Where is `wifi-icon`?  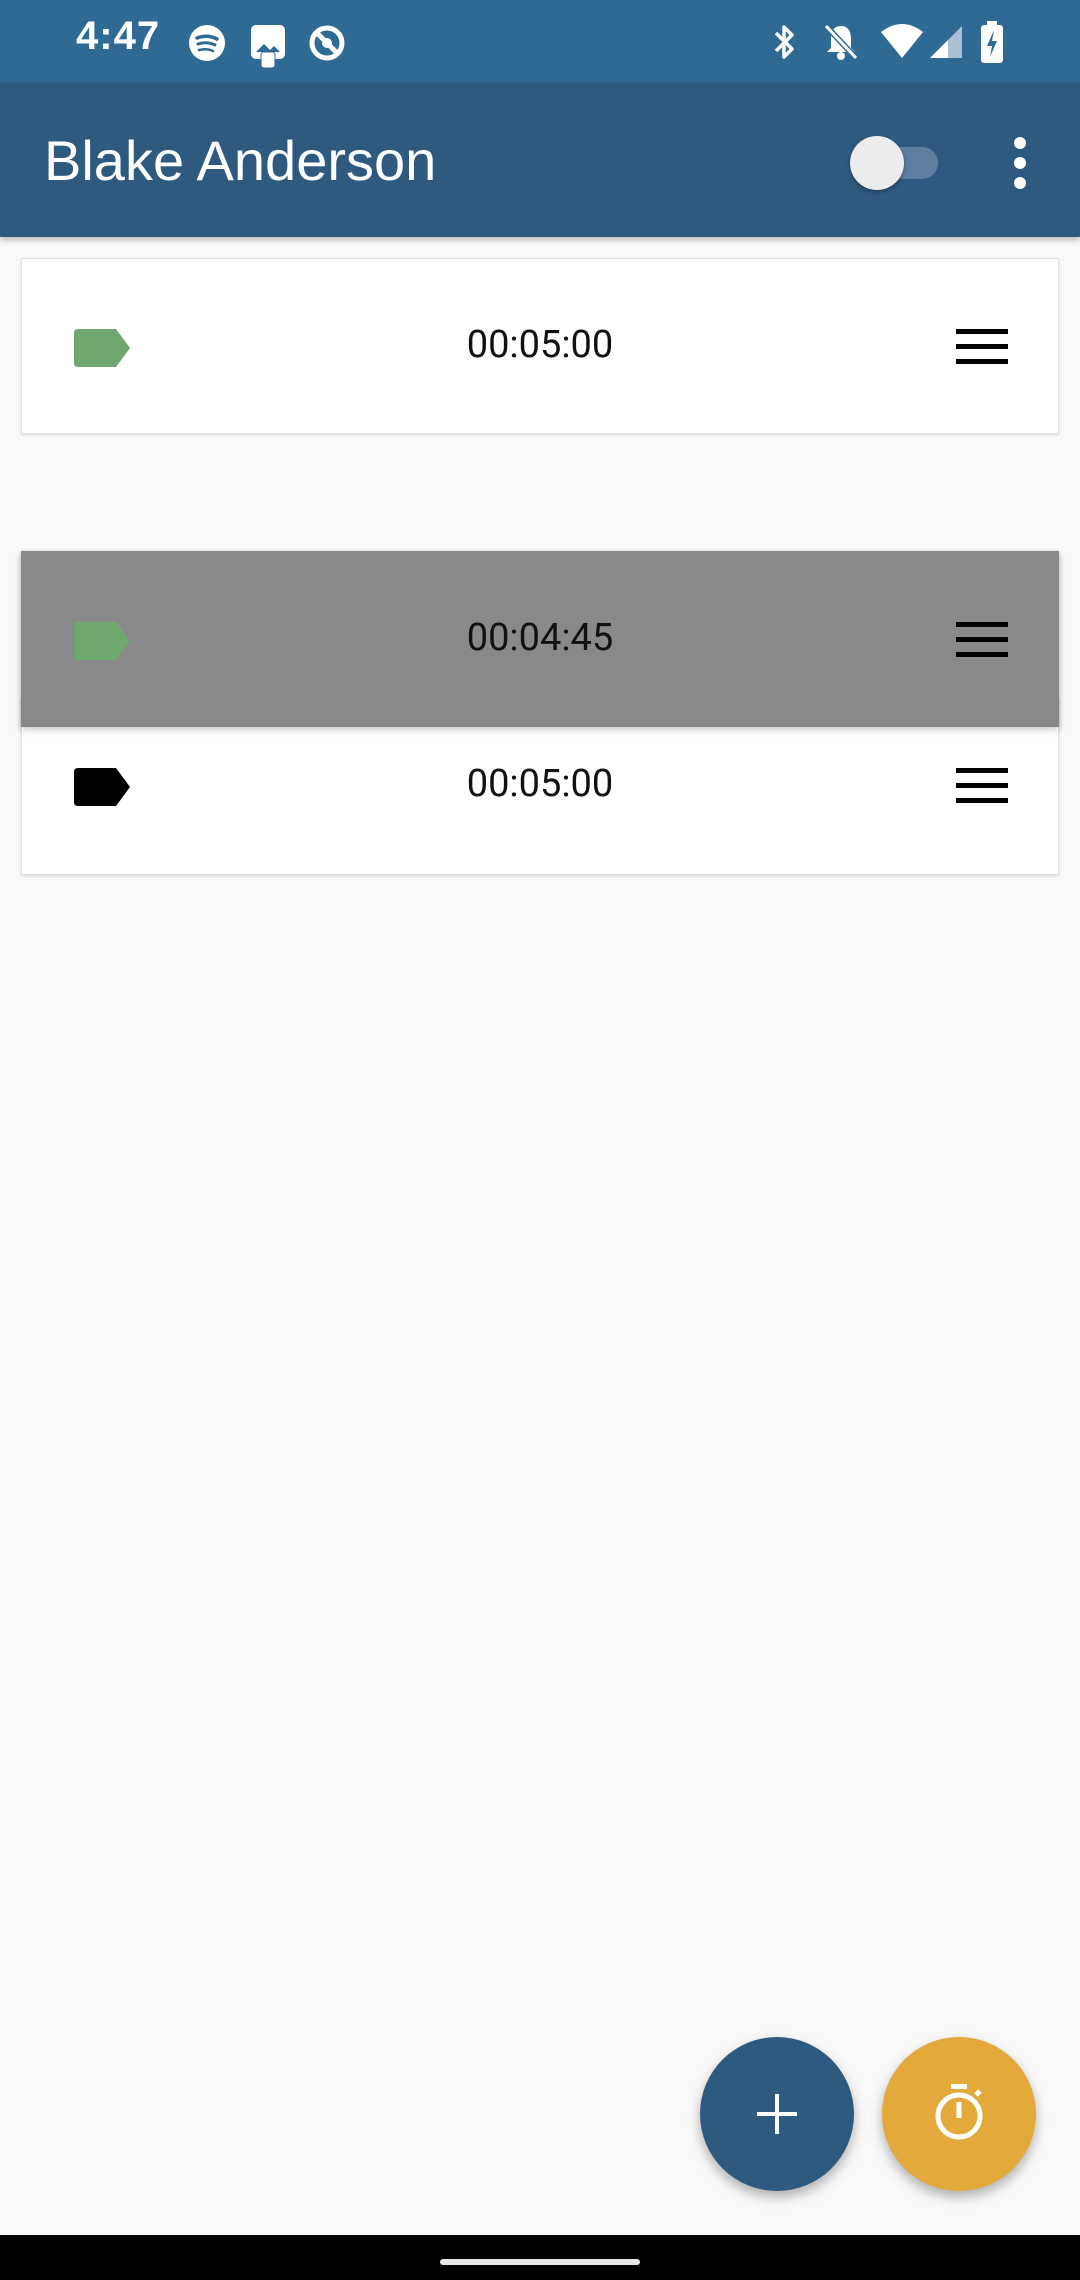
wifi-icon is located at coordinates (902, 41).